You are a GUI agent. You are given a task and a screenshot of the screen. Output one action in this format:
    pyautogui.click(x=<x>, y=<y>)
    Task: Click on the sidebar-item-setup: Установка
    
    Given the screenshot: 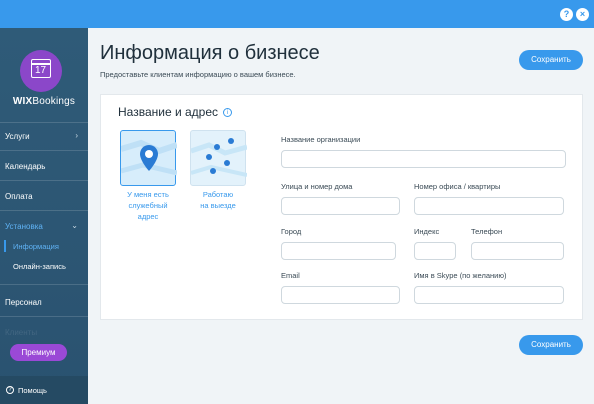 What is the action you would take?
    pyautogui.click(x=24, y=226)
    